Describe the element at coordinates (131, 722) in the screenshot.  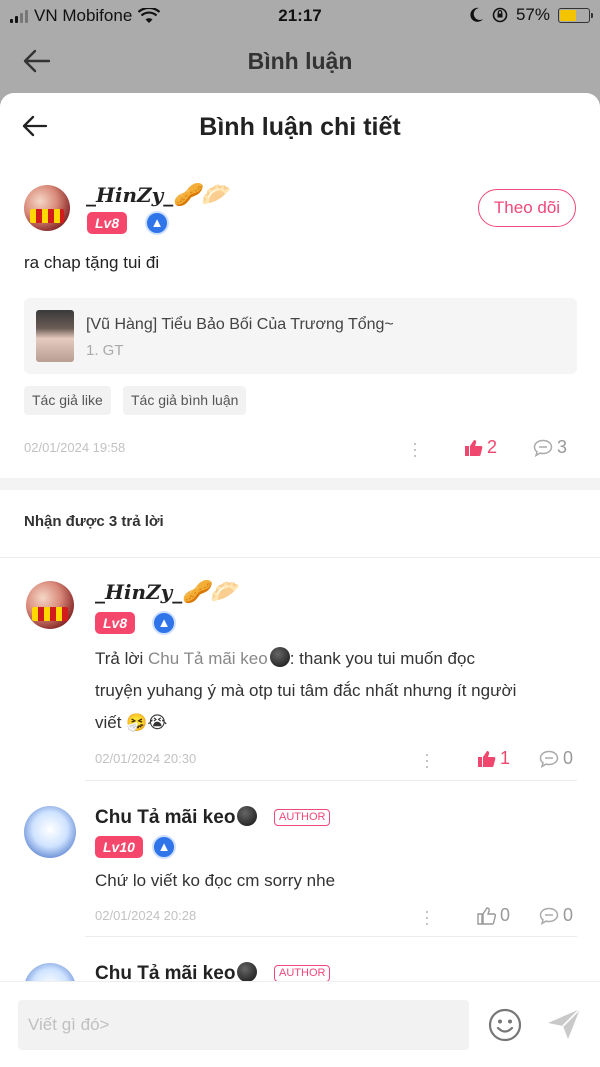
I see `reply-line-3: viết 🤧😭` at that location.